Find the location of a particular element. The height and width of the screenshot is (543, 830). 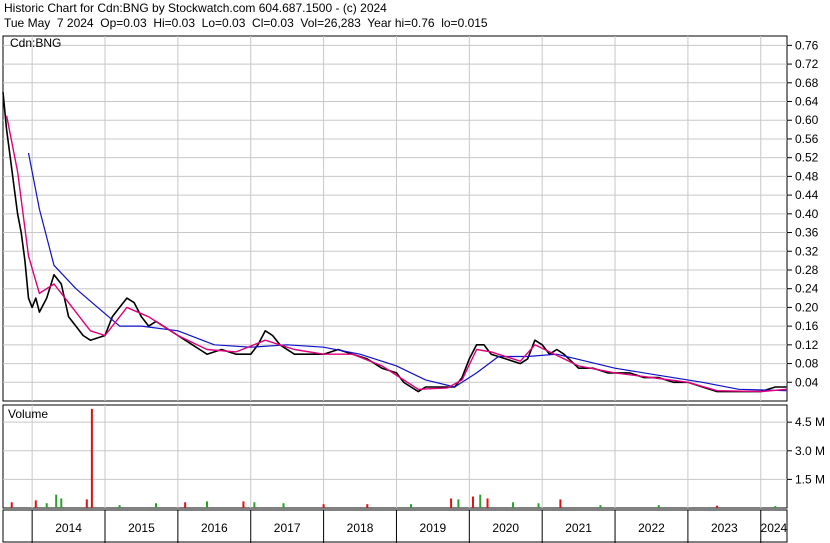

price-tick-label: 0.08 is located at coordinates (807, 364).